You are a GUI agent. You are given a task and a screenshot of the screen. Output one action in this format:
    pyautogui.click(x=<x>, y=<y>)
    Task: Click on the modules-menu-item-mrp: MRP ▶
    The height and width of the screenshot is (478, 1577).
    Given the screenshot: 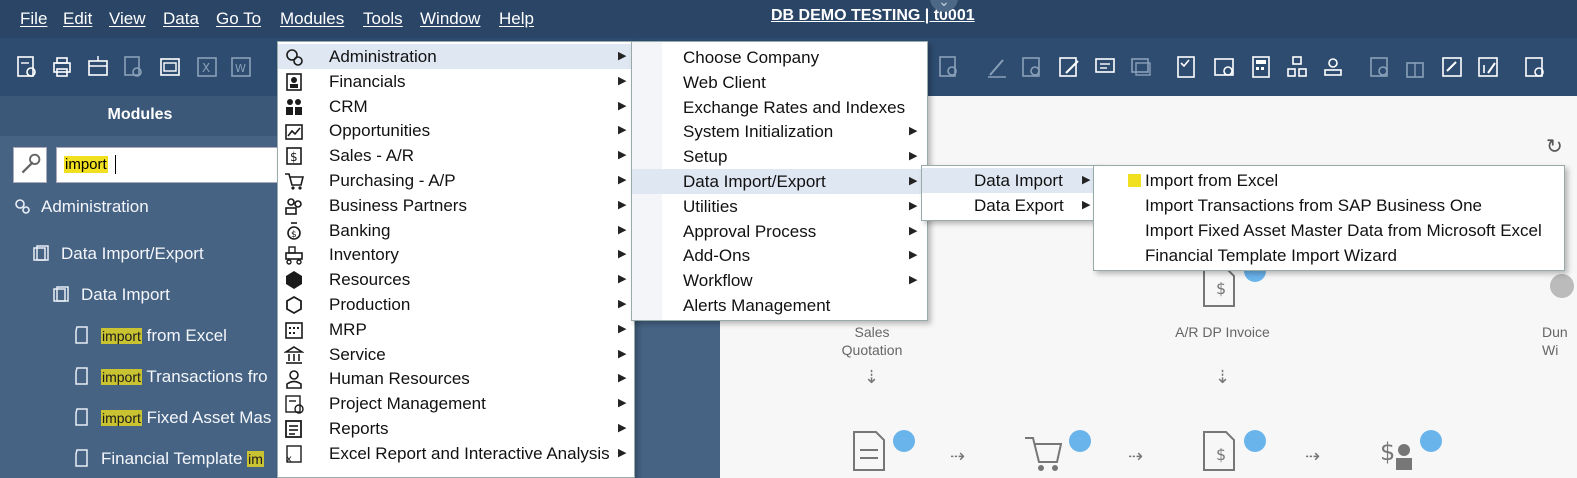 What is the action you would take?
    pyautogui.click(x=456, y=329)
    